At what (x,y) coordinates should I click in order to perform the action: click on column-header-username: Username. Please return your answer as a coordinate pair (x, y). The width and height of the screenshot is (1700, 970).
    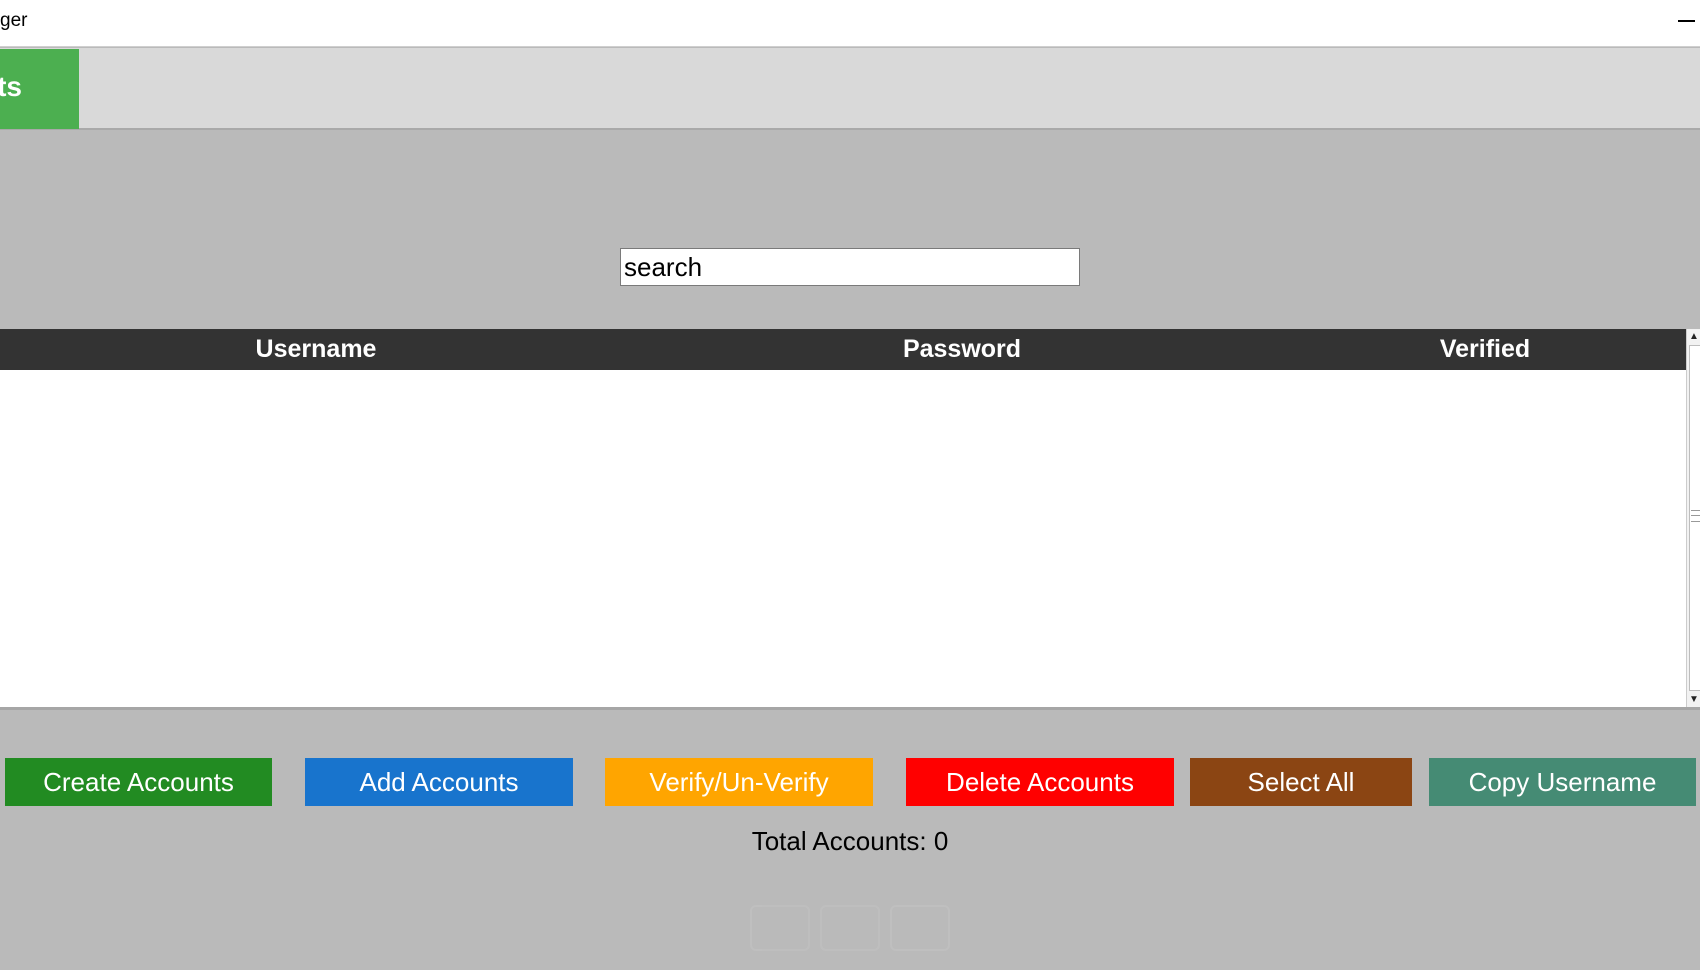
    Looking at the image, I should click on (316, 349).